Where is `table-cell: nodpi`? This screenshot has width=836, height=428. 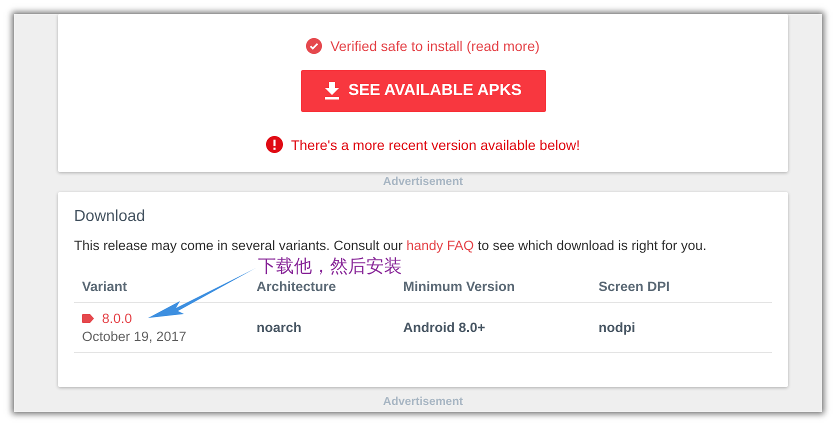
table-cell: nodpi is located at coordinates (681, 327).